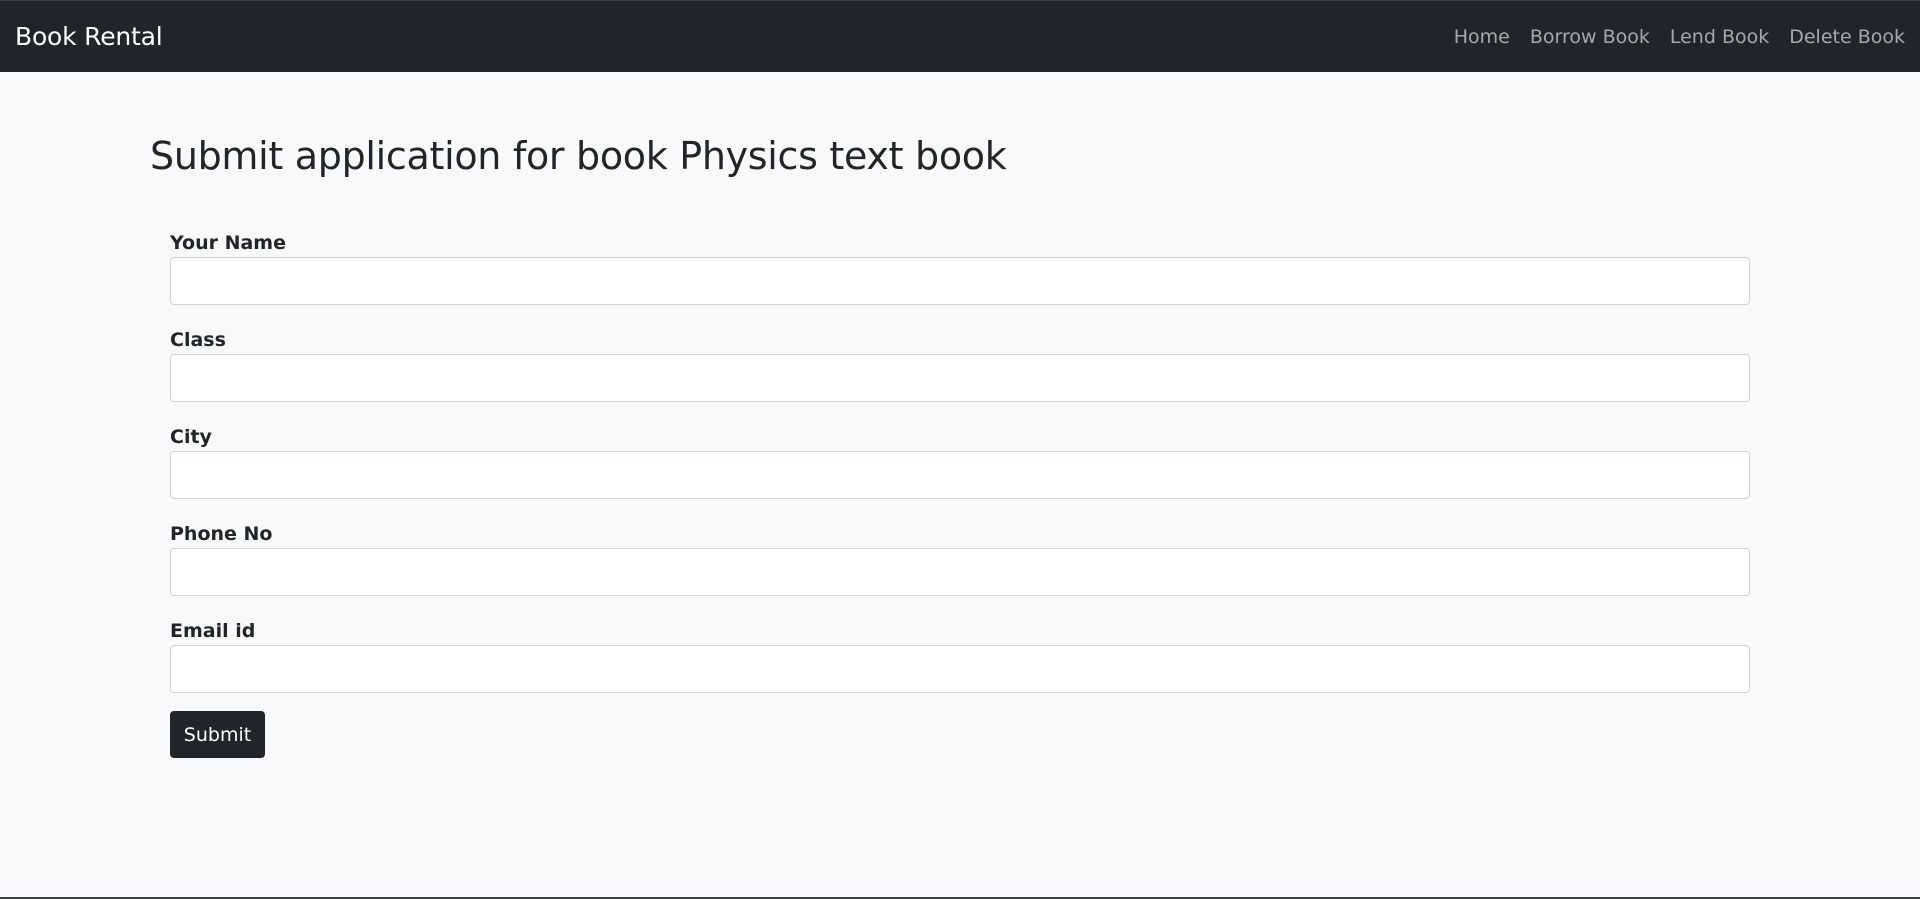 Image resolution: width=1920 pixels, height=899 pixels. Describe the element at coordinates (960, 378) in the screenshot. I see `class-input` at that location.